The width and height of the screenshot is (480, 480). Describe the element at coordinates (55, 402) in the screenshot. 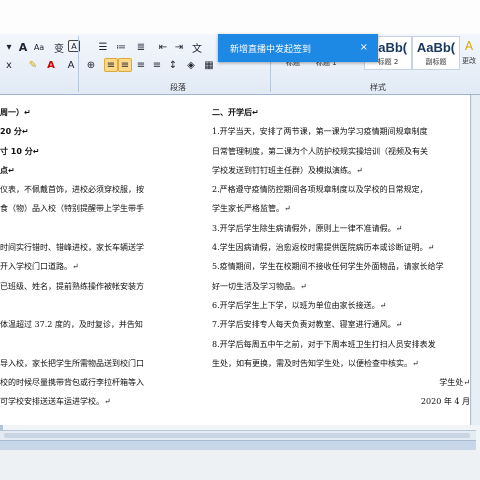

I see `document-line: 可学校安排送送车运进学校。↵` at that location.